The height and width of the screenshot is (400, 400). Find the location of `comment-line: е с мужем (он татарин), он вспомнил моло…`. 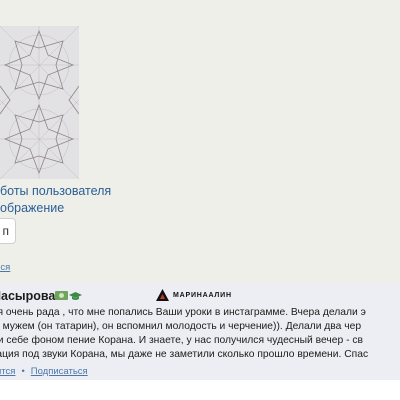

comment-line: е с мужем (он татарин), он вспомнил моло… is located at coordinates (181, 326).